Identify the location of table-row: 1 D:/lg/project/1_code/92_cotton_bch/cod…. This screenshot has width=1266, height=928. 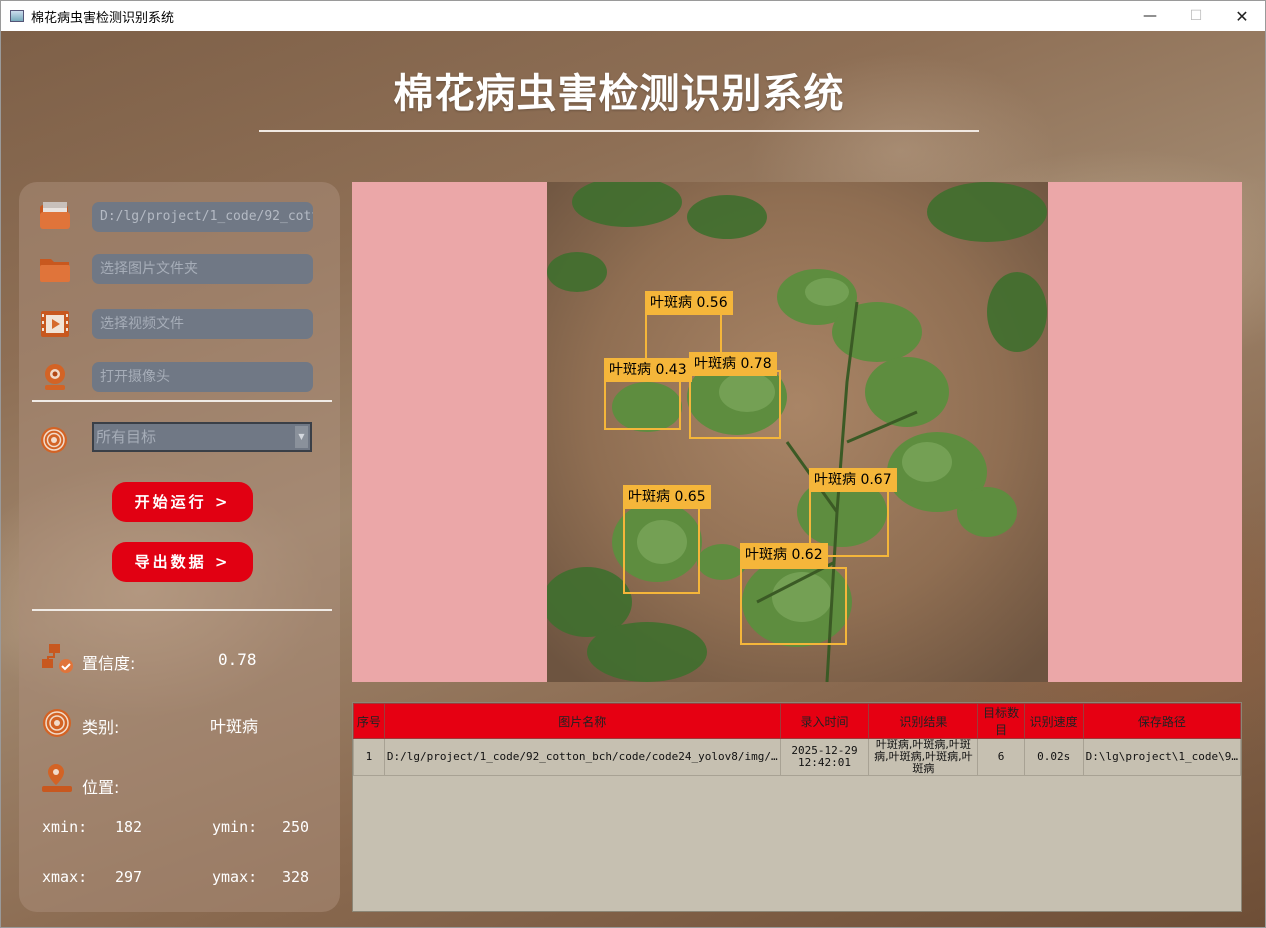
(797, 757).